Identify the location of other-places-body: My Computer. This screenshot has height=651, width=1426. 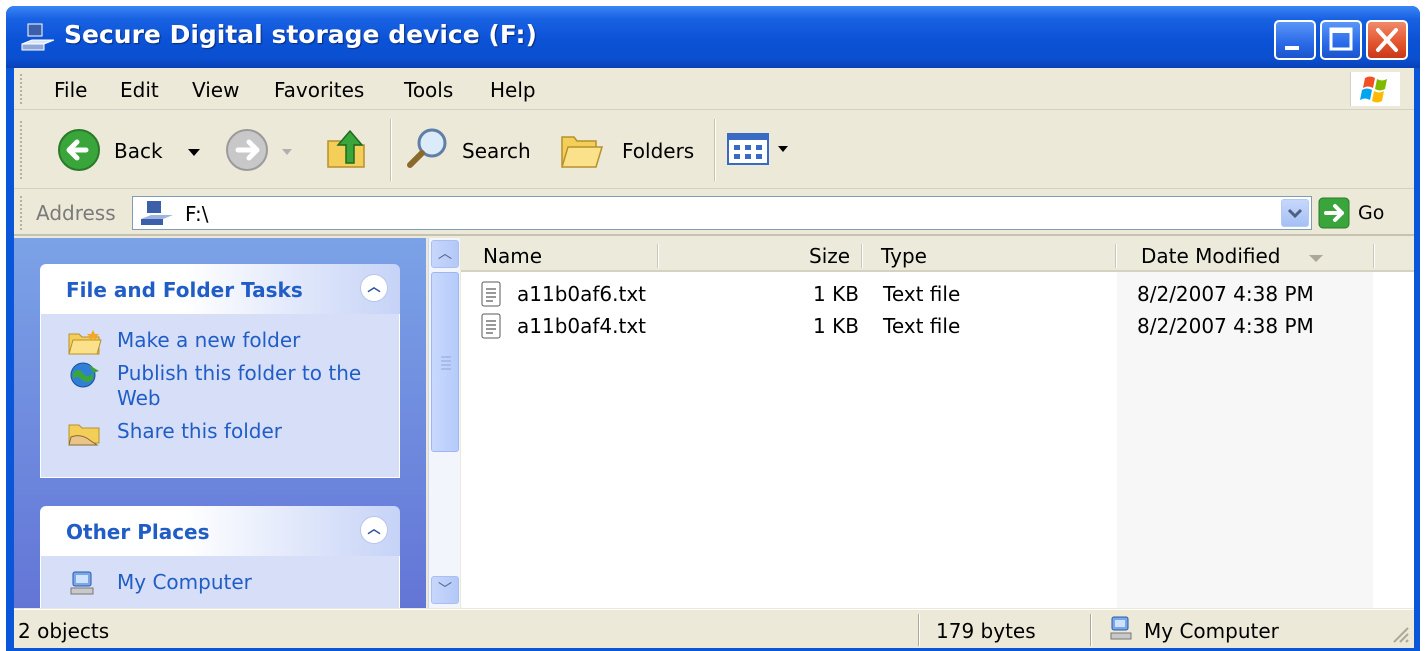
(220, 582).